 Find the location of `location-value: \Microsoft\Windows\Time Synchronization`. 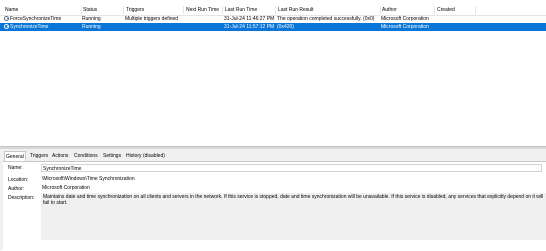

location-value: \Microsoft\Windows\Time Synchronization is located at coordinates (88, 179).